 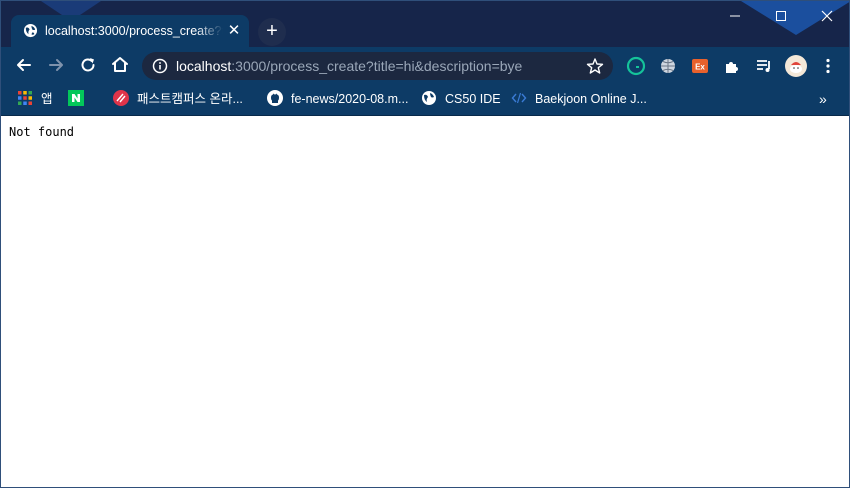 What do you see at coordinates (234, 31) in the screenshot?
I see `close-icon: ✕` at bounding box center [234, 31].